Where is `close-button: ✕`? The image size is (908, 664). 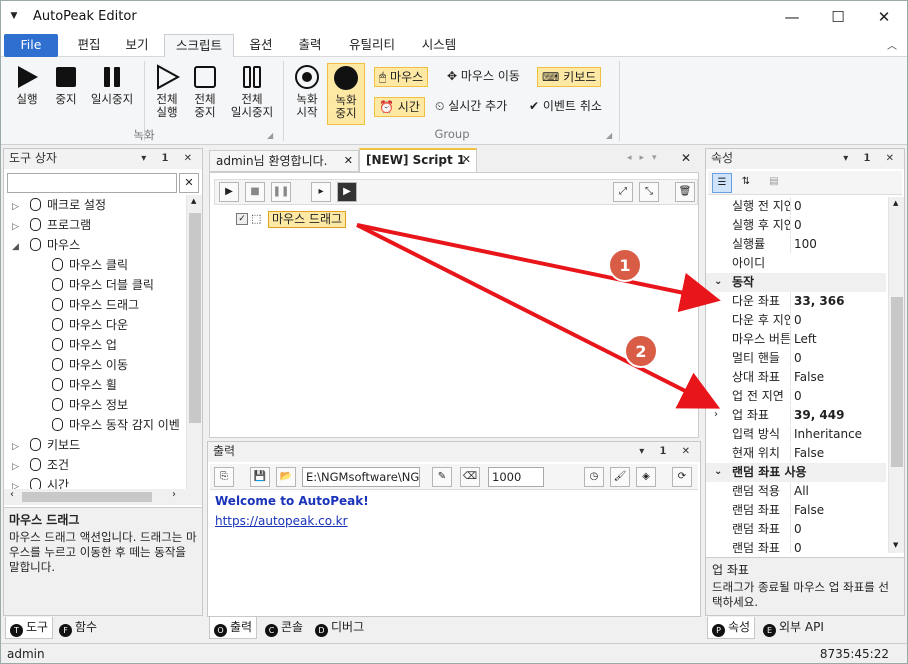
close-button: ✕ is located at coordinates (884, 17).